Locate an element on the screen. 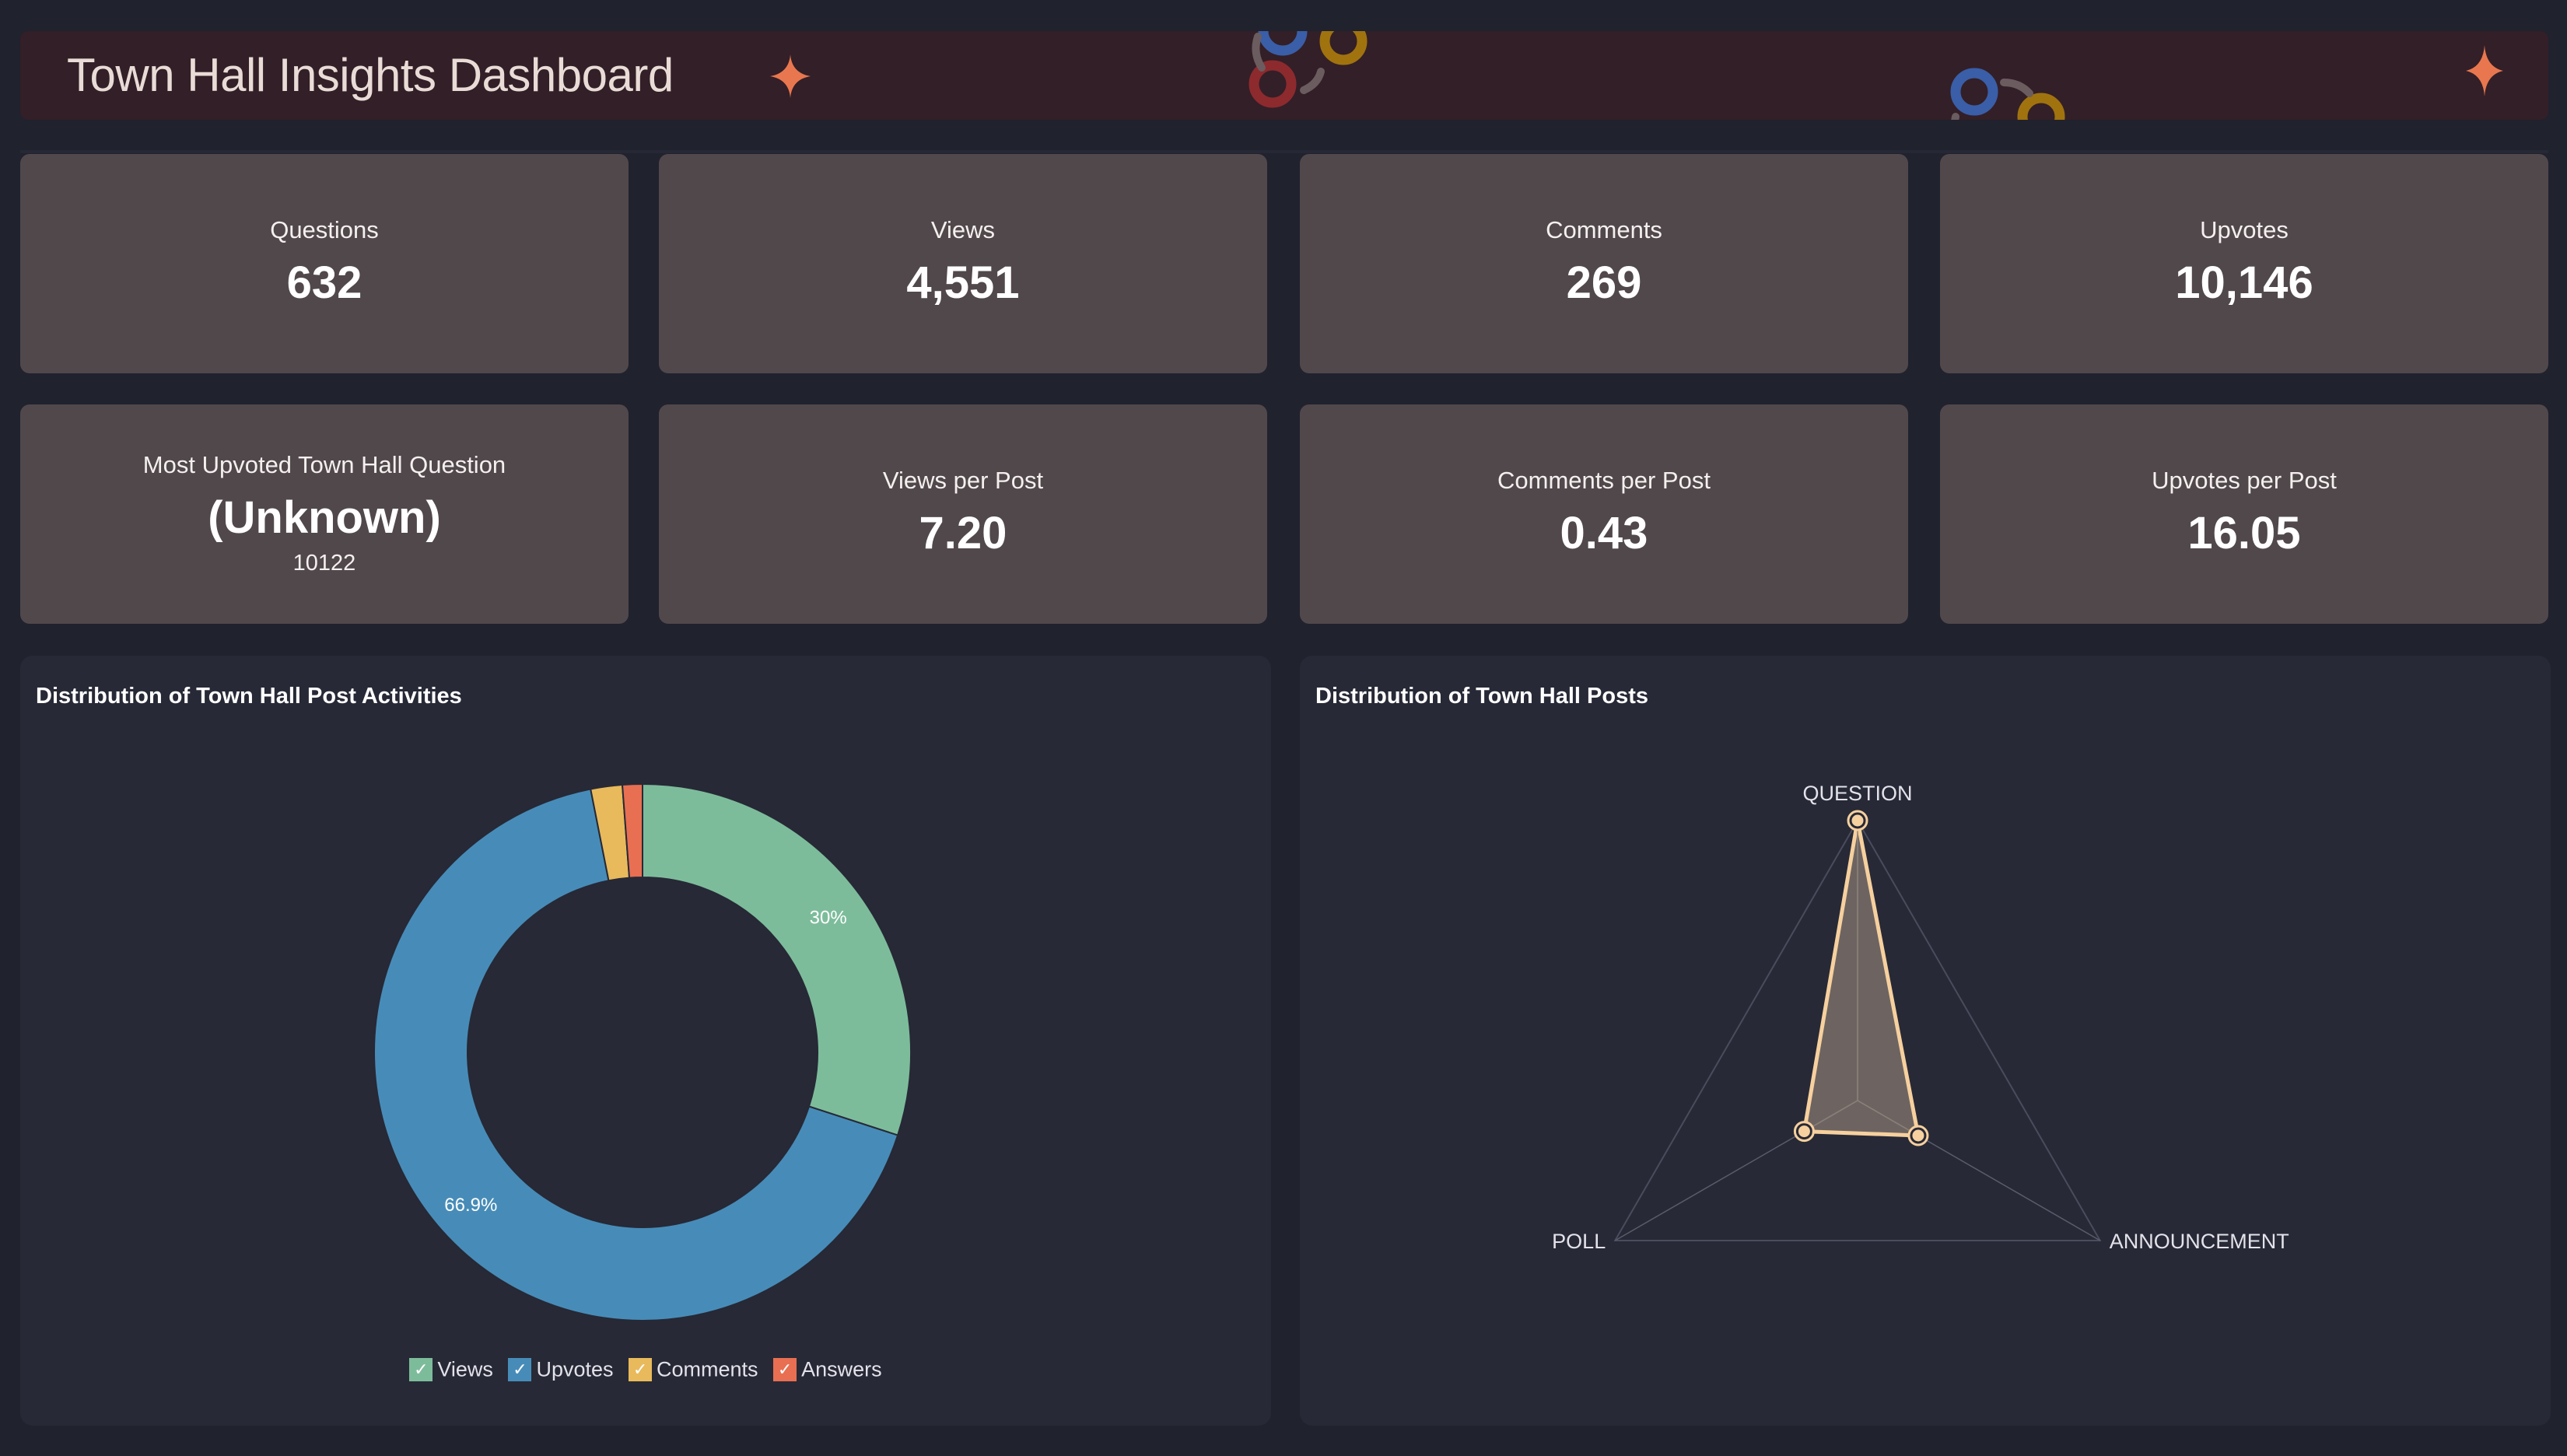 The height and width of the screenshot is (1456, 2567). kpi-value: 0.43 is located at coordinates (1604, 533).